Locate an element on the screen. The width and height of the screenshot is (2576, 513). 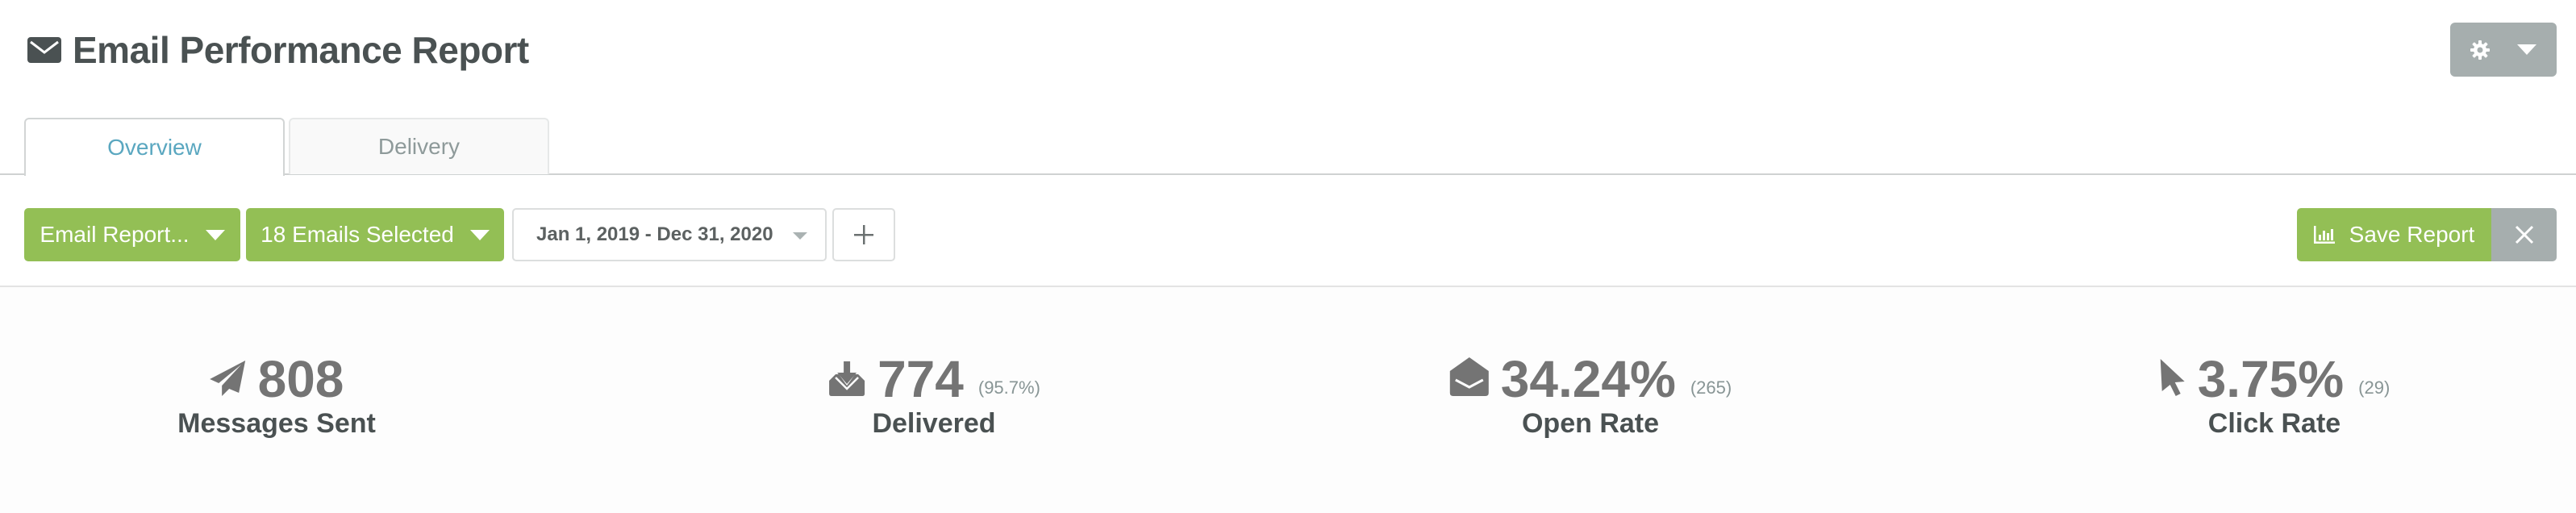
tab-overview: Overview is located at coordinates (154, 147).